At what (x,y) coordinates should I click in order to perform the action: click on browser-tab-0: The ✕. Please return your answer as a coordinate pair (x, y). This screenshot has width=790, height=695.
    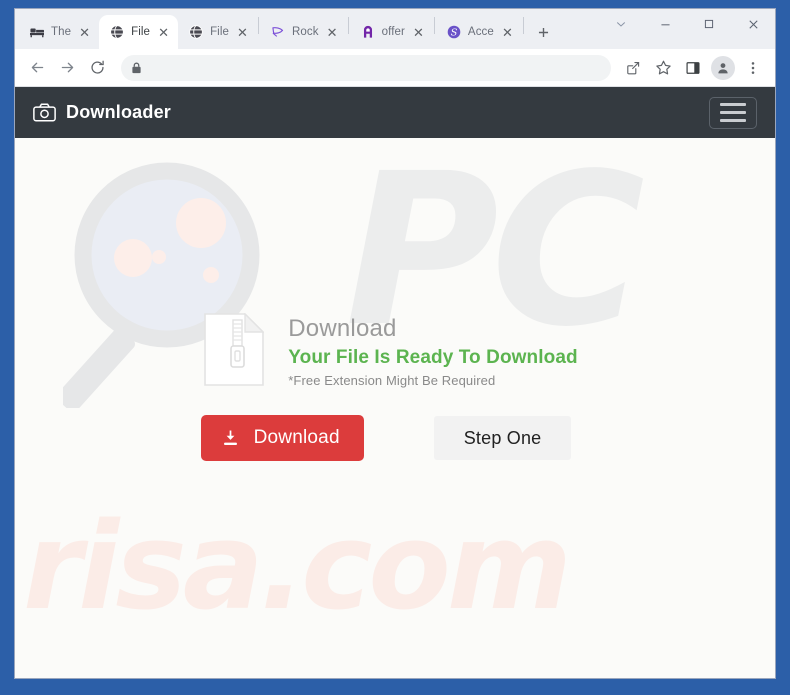
    Looking at the image, I should click on (59, 32).